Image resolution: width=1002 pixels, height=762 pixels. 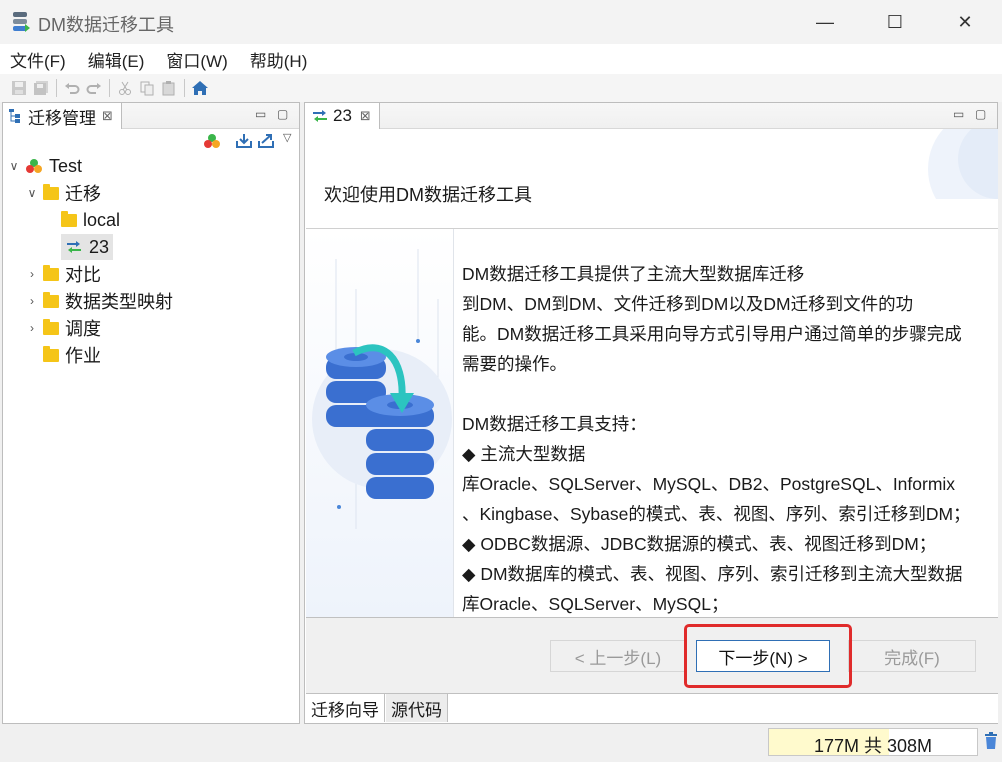 I want to click on tab-migration-management: 迁移管理 ⊠, so click(x=62, y=116).